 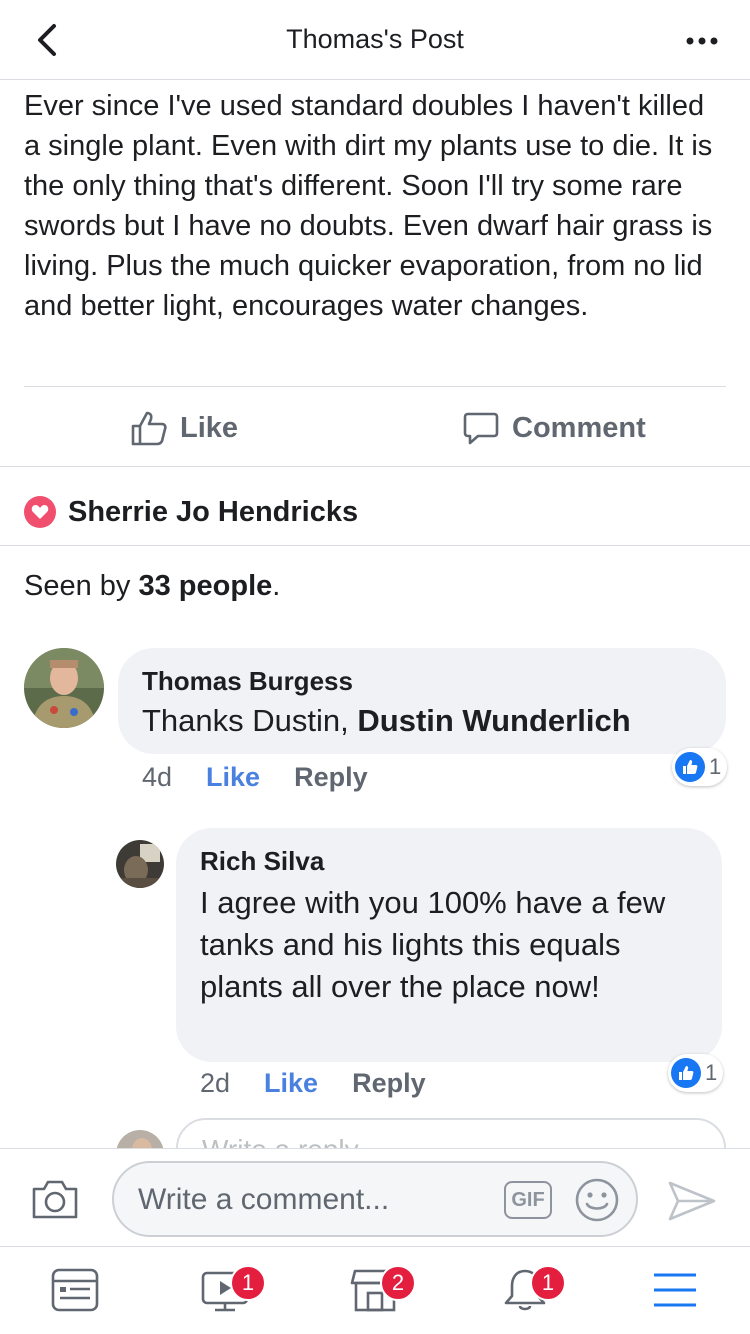 I want to click on seen-by-text: Seen by 33 people., so click(x=152, y=586).